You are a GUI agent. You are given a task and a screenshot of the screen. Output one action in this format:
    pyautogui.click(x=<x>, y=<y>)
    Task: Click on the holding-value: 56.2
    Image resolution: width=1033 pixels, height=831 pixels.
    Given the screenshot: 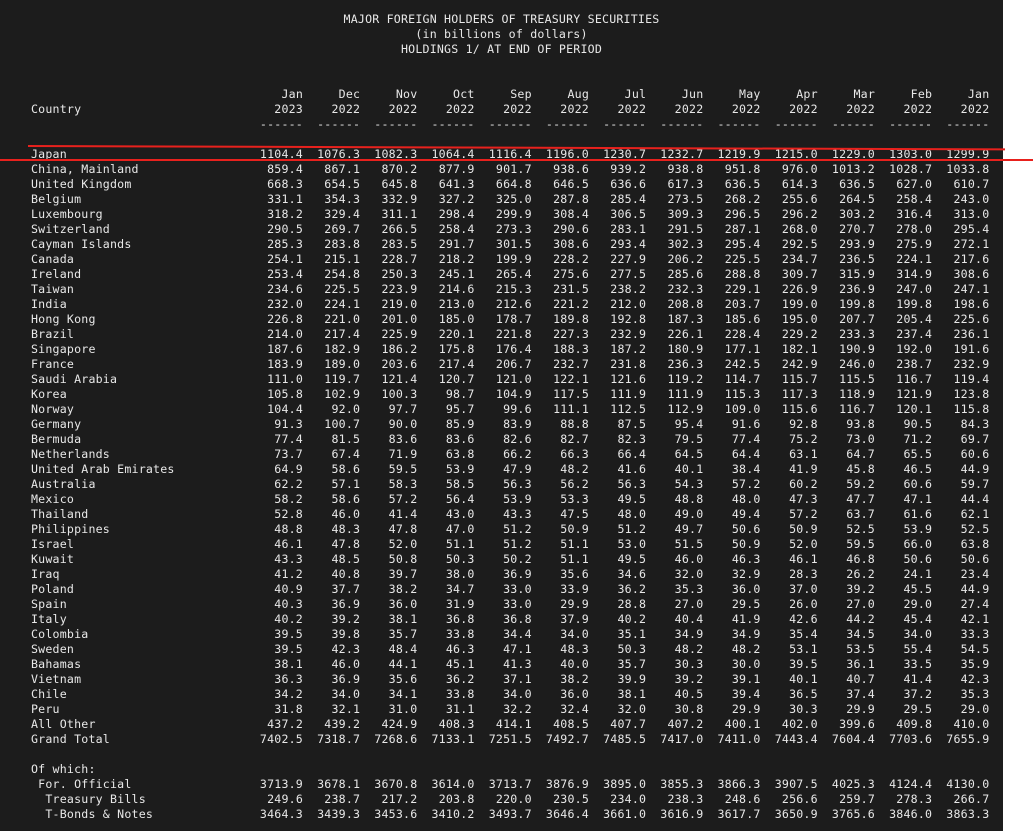 What is the action you would take?
    pyautogui.click(x=574, y=484)
    